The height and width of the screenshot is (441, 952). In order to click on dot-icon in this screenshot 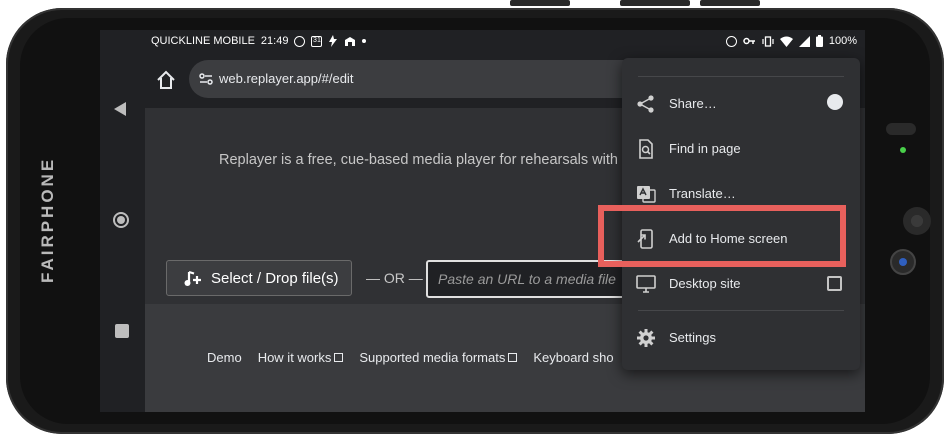, I will do `click(364, 41)`.